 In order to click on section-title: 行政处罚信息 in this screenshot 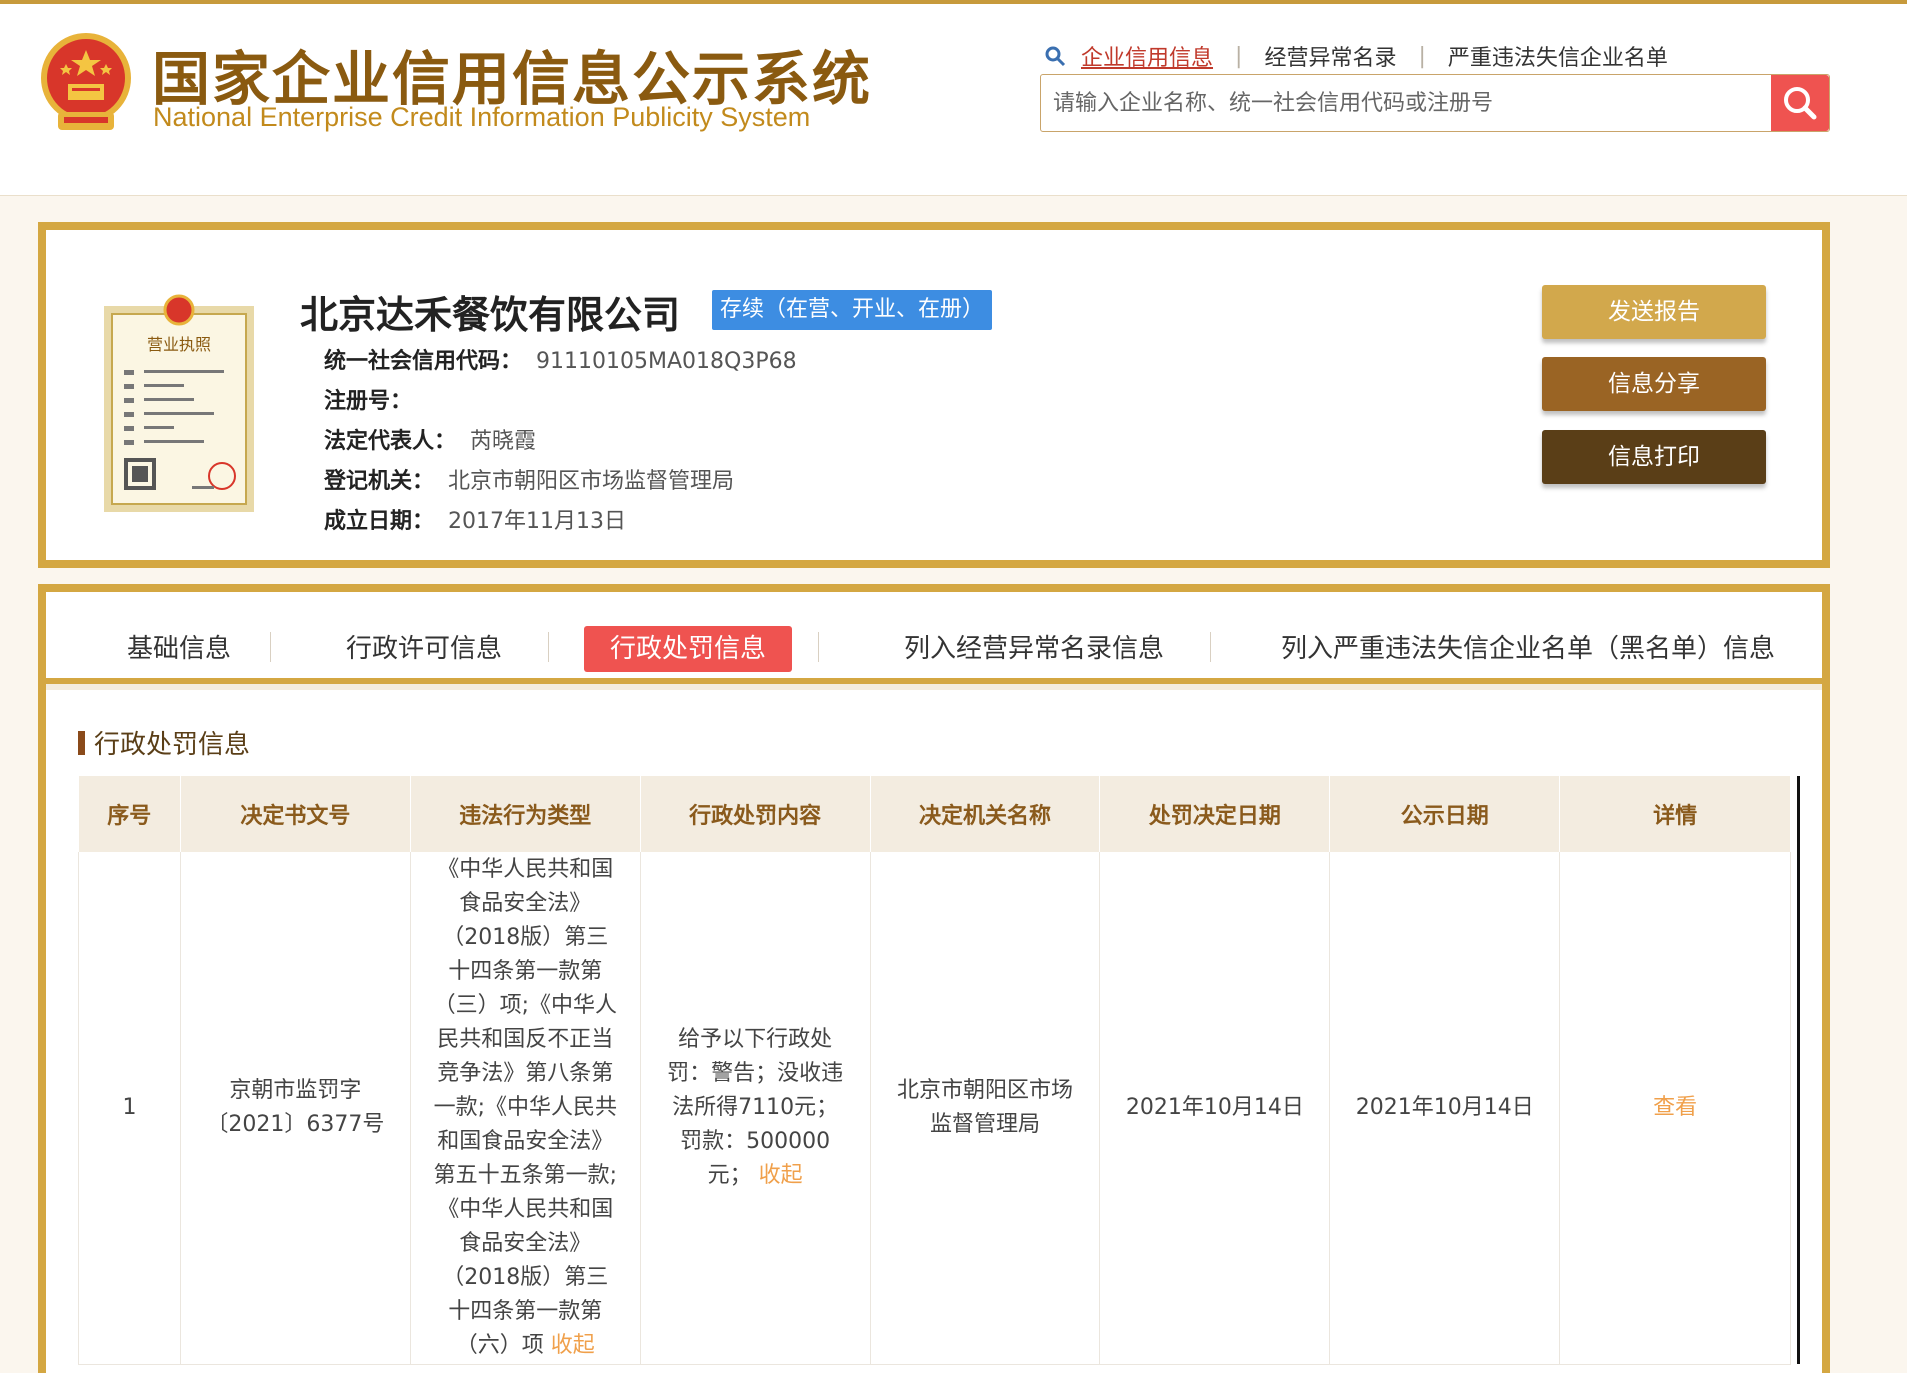, I will do `click(172, 745)`.